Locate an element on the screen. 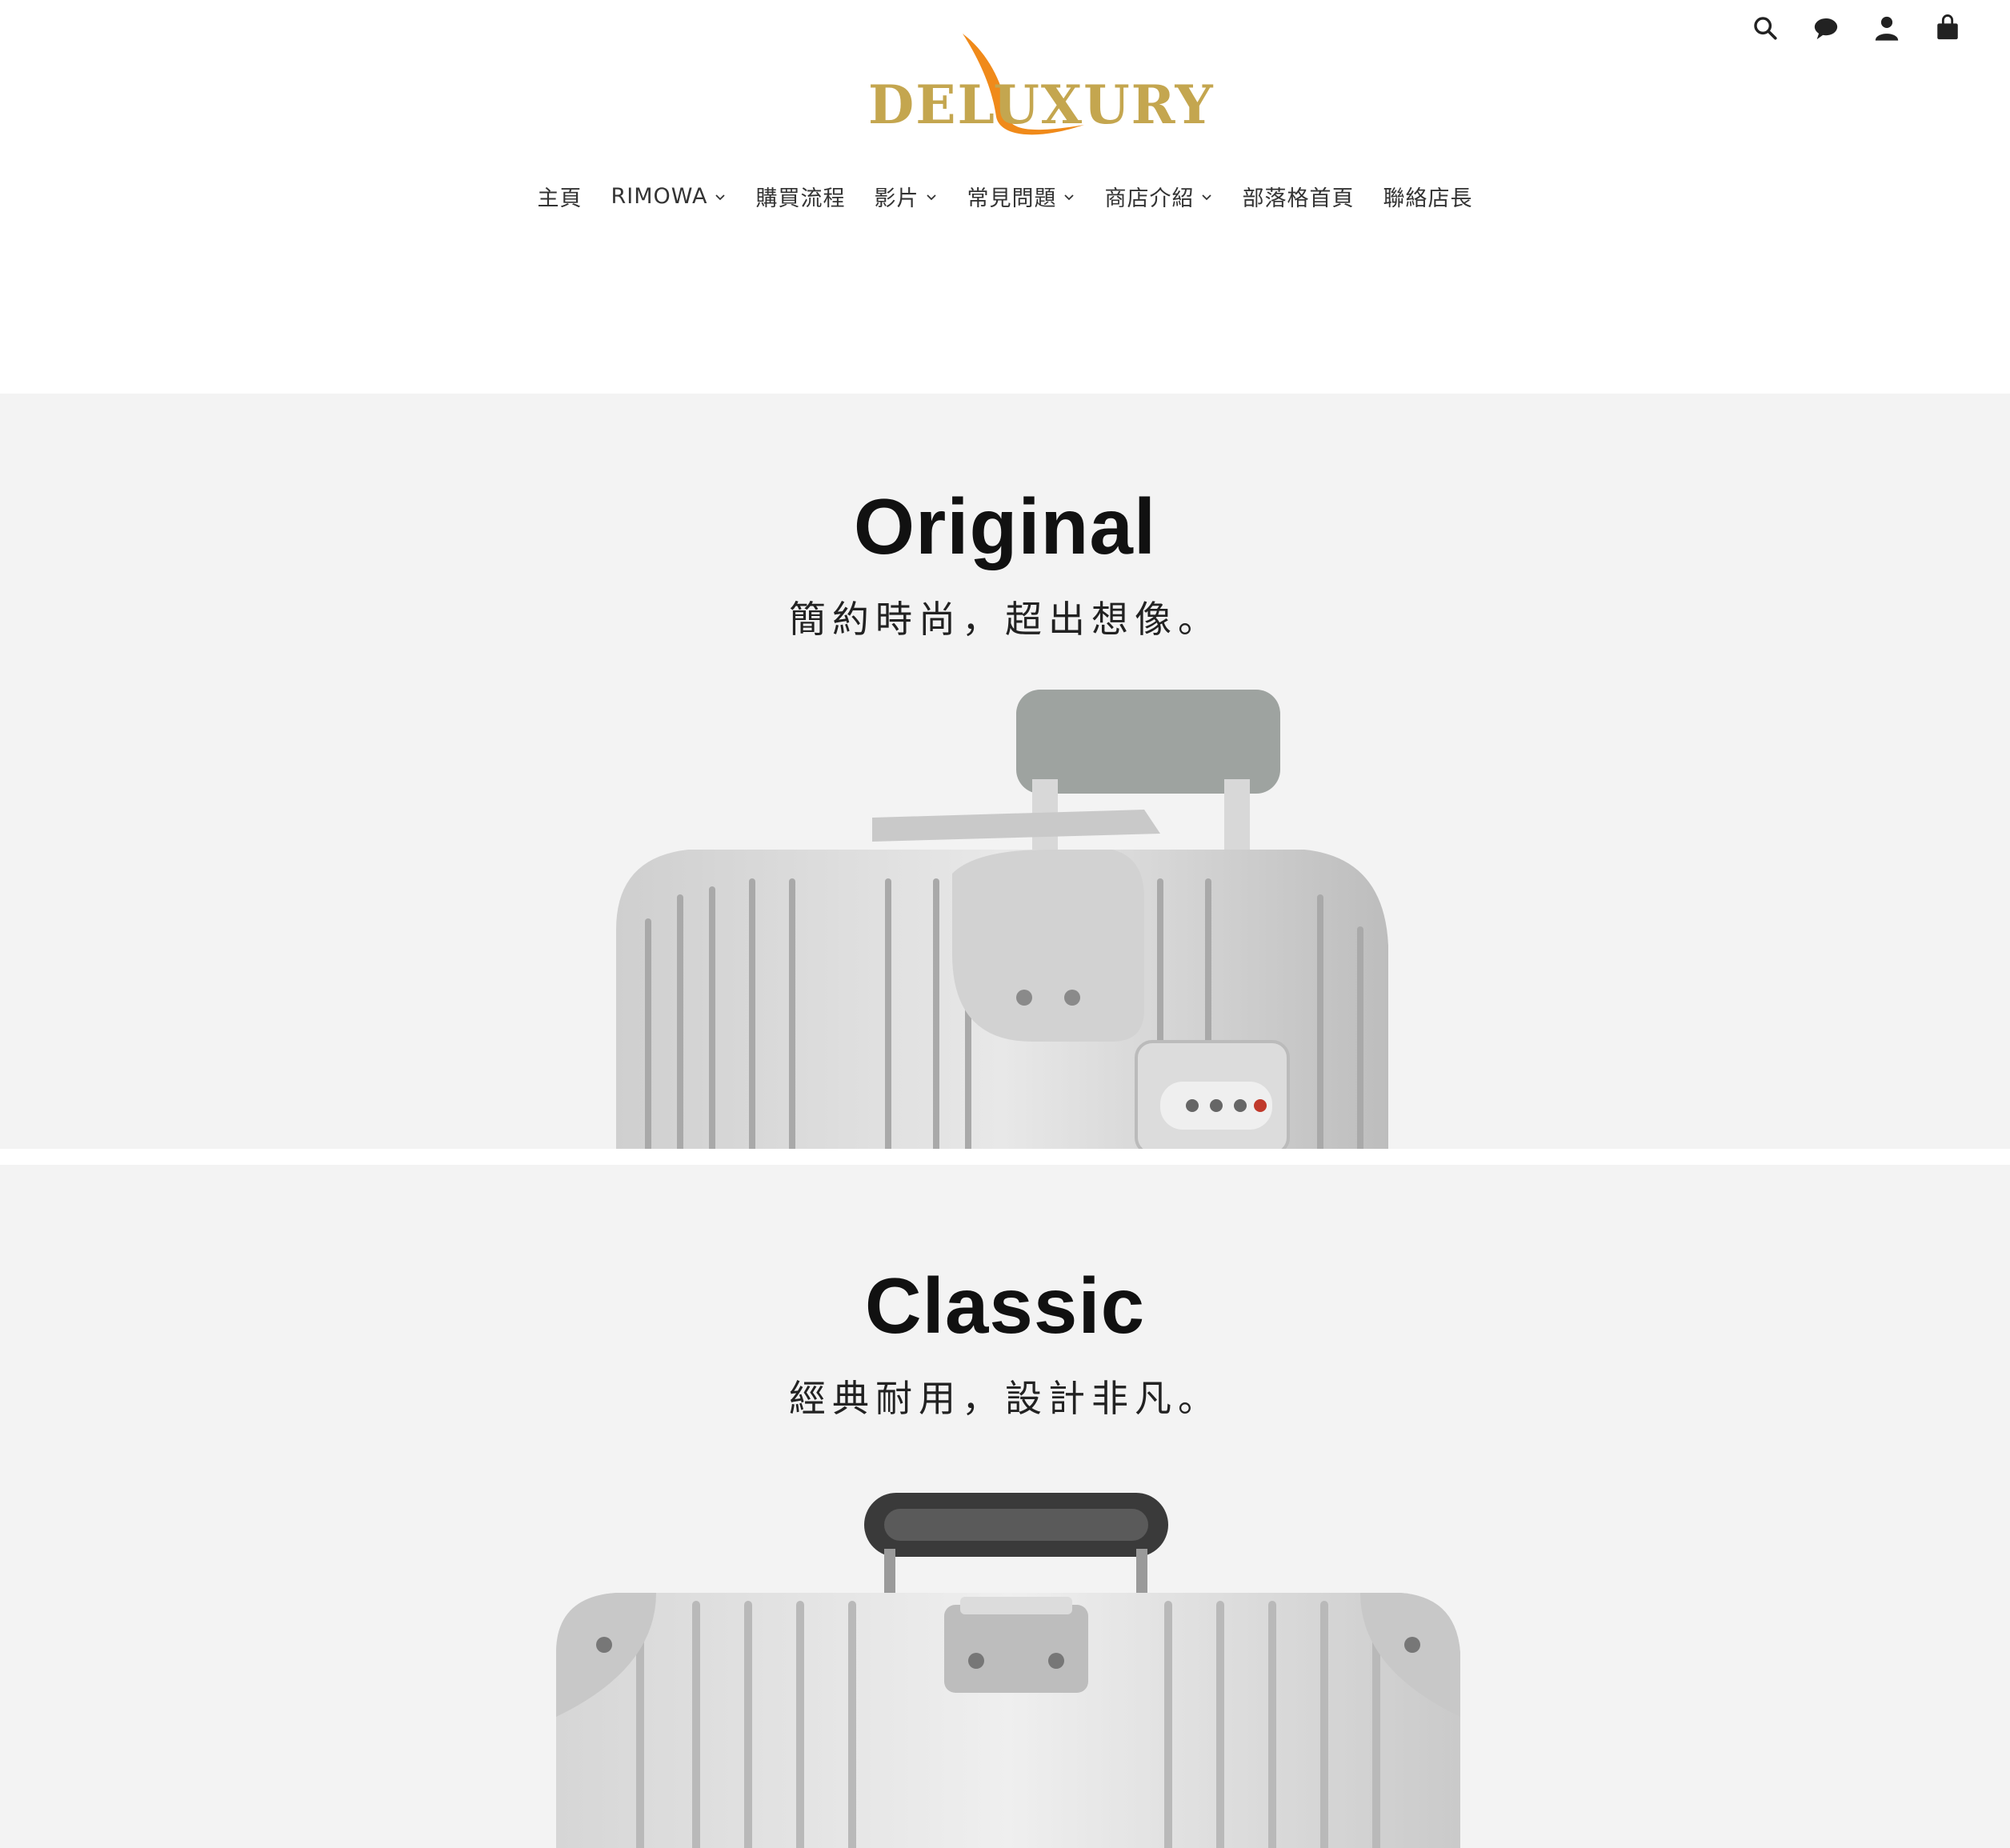  main-nav: 主頁 RIMOWA 購買流程 影片 常見問題 商店介紹 部落格首頁 聯絡店長 is located at coordinates (1005, 196).